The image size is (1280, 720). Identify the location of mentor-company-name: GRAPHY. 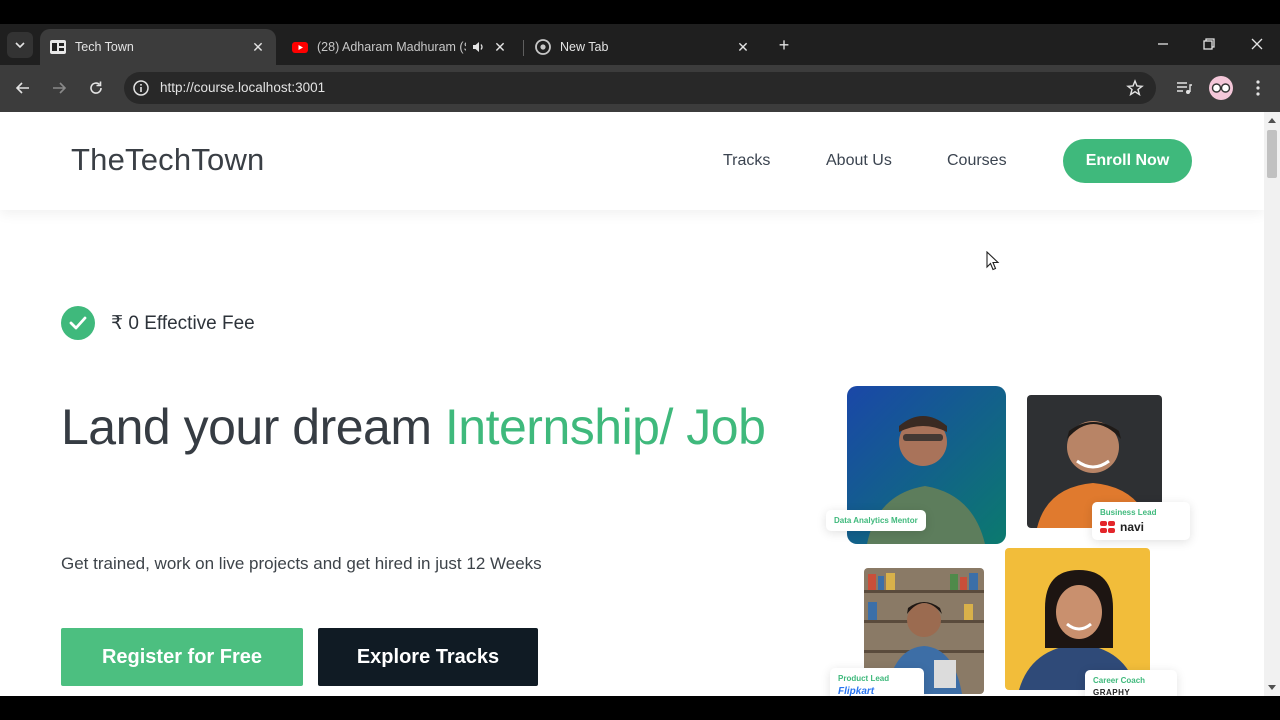
(1112, 692).